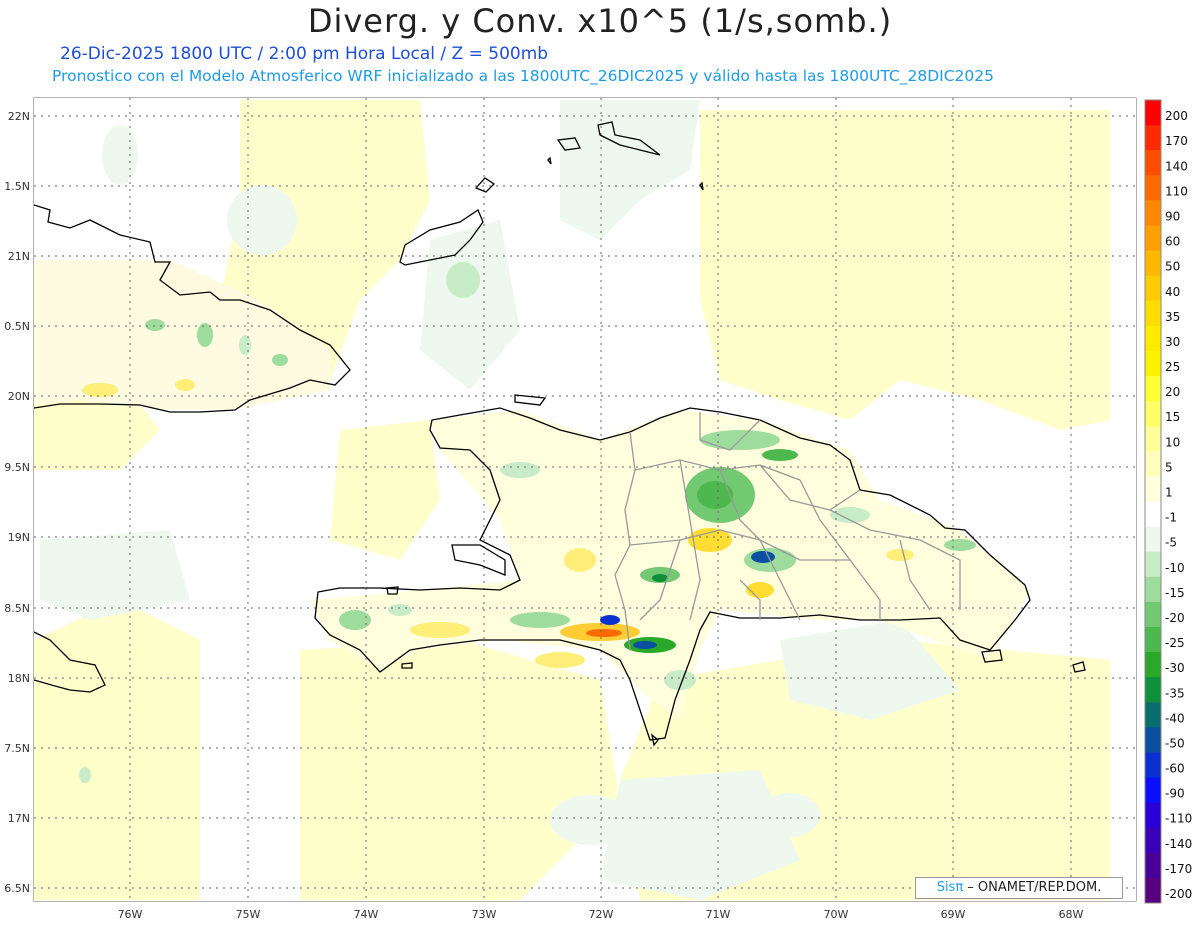  I want to click on colorbar-label: 35, so click(1172, 317).